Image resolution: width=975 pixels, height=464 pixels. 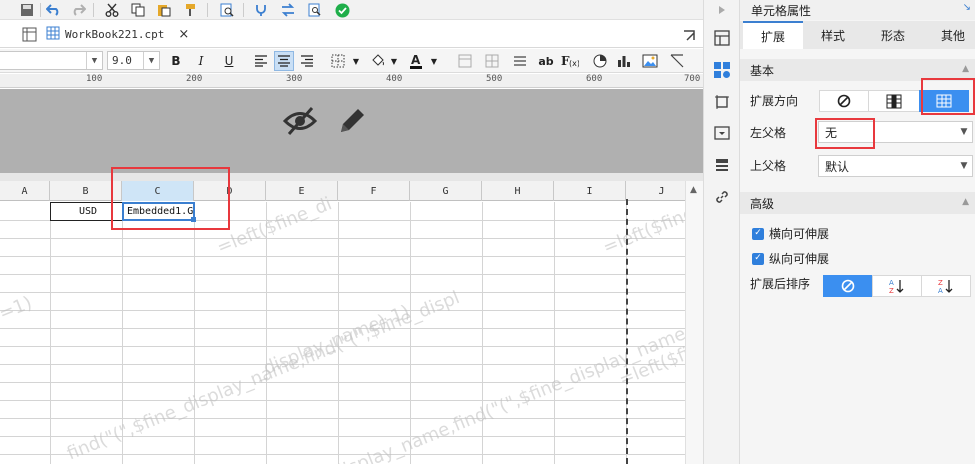 I want to click on column-header-f: F, so click(x=374, y=191).